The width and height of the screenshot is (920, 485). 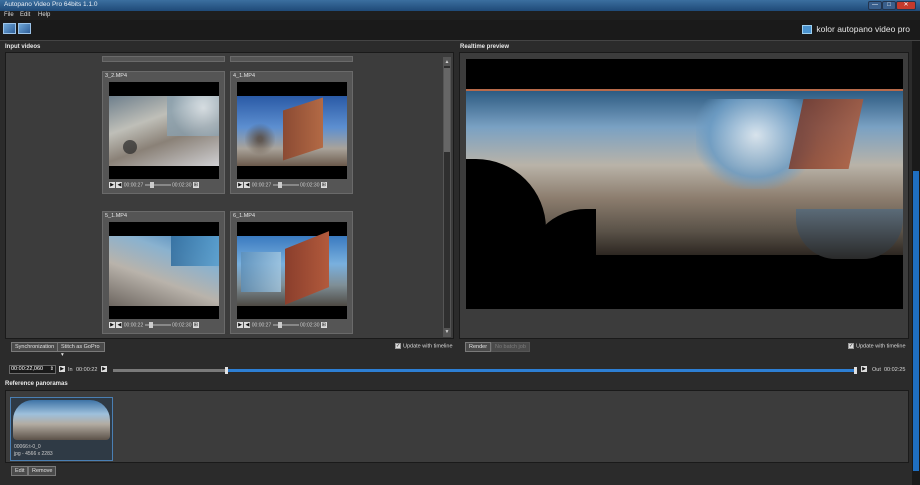 What do you see at coordinates (906, 5) in the screenshot?
I see `close-button: ✕` at bounding box center [906, 5].